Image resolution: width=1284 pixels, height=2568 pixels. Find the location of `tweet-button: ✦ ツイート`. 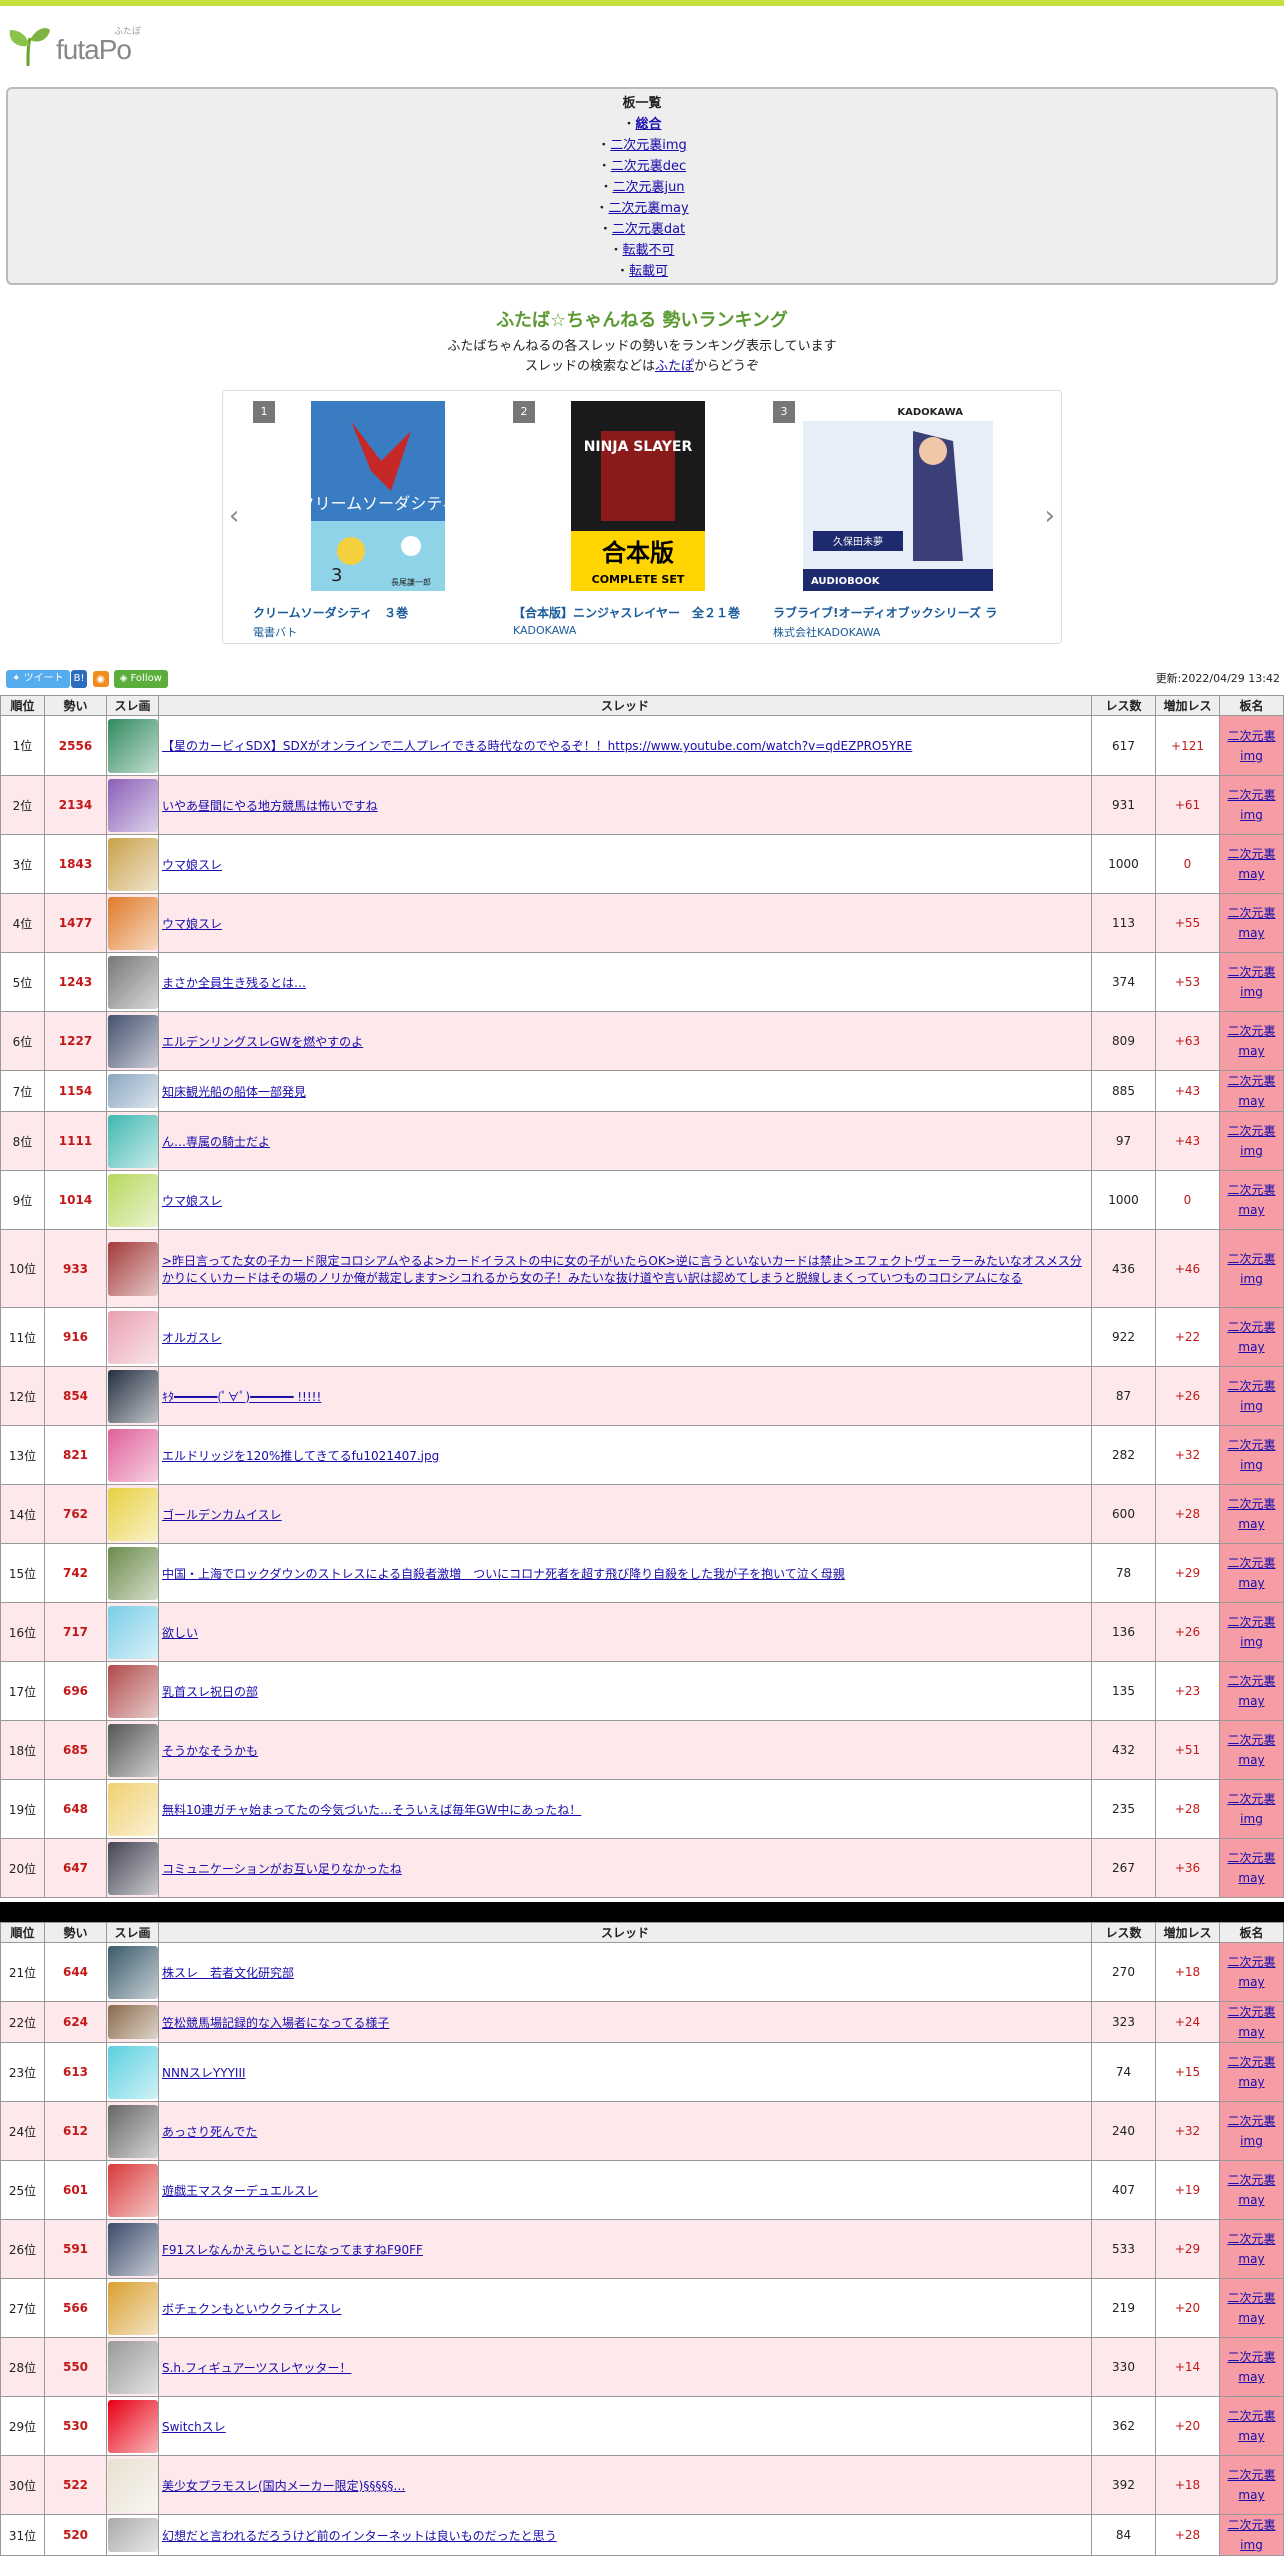

tweet-button: ✦ ツイート is located at coordinates (38, 678).